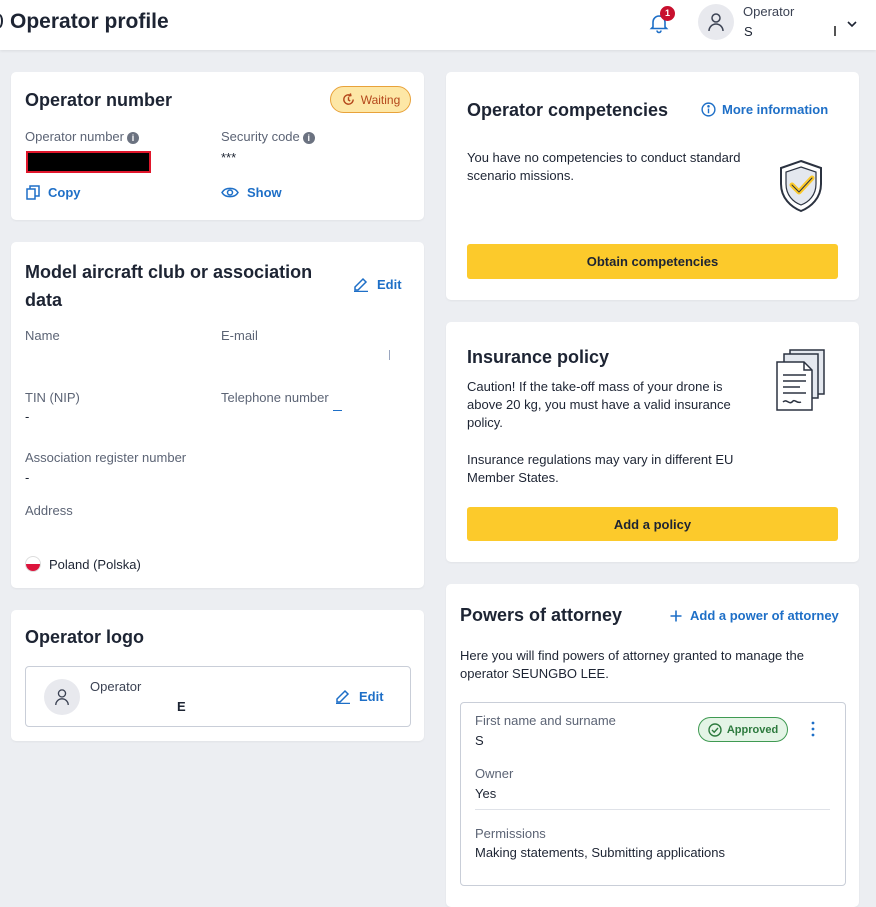  What do you see at coordinates (716, 22) in the screenshot?
I see `user-avatar` at bounding box center [716, 22].